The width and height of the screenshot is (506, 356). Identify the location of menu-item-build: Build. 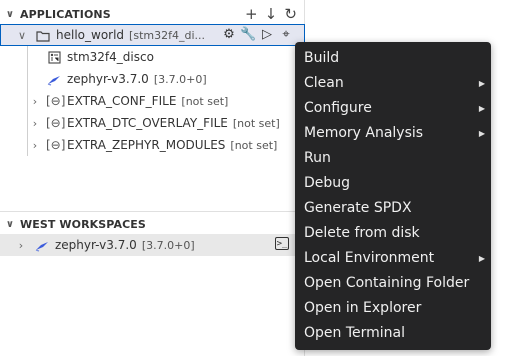
(393, 58).